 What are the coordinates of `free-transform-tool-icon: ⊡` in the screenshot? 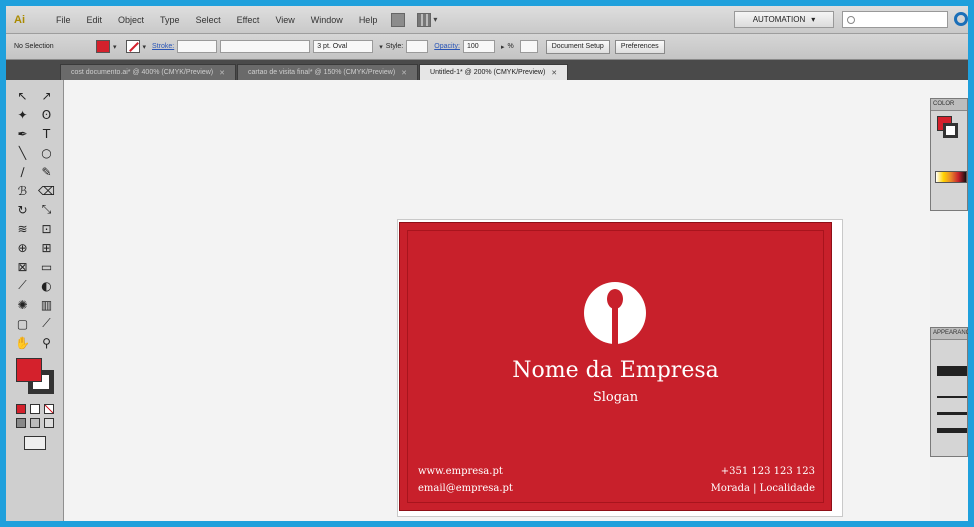 It's located at (47, 228).